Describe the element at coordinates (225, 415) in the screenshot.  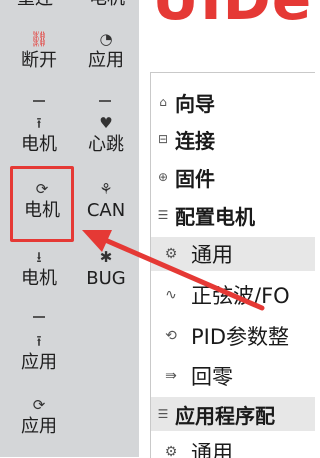
I see `tree-item-label: 应用程序配` at that location.